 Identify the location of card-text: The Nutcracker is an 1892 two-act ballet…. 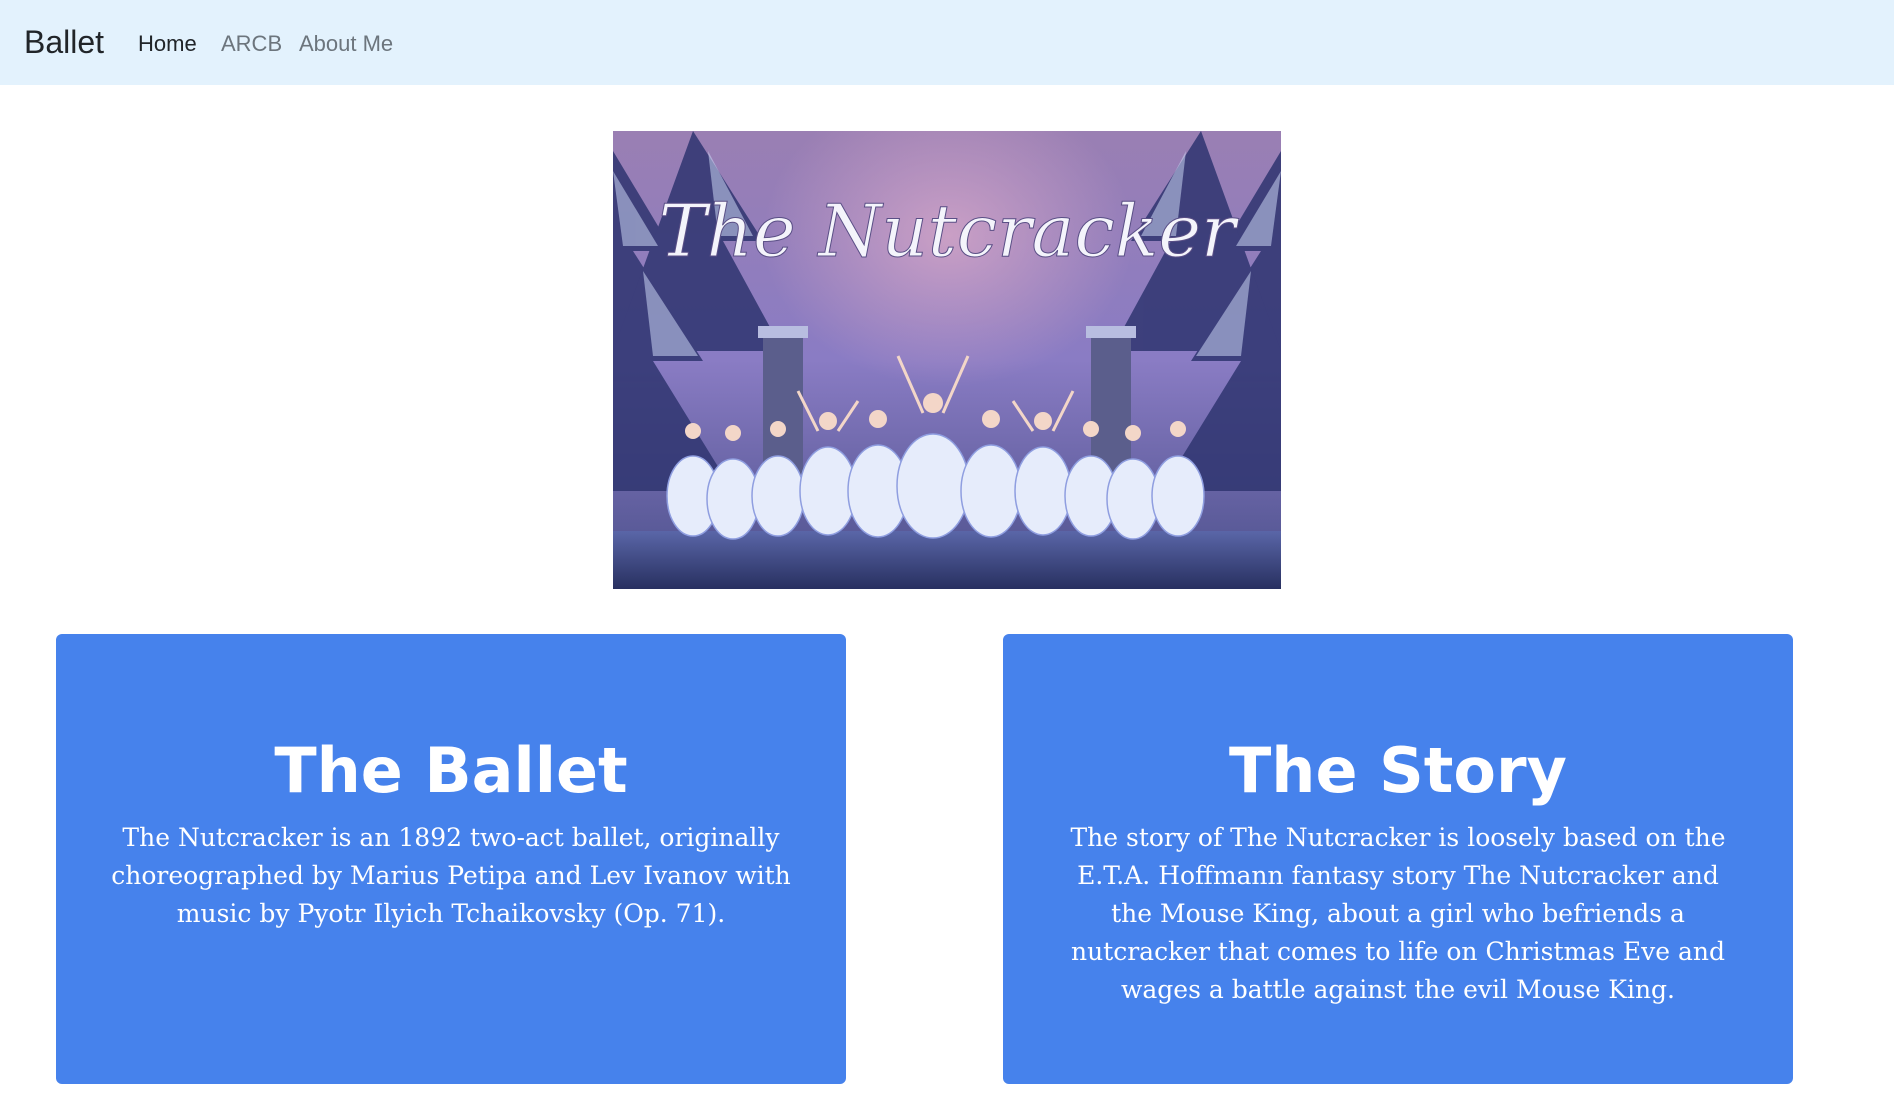
(451, 875).